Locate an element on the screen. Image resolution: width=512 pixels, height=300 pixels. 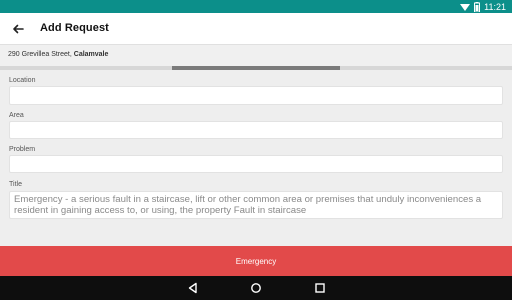
app-bar: Add Request is located at coordinates (256, 29).